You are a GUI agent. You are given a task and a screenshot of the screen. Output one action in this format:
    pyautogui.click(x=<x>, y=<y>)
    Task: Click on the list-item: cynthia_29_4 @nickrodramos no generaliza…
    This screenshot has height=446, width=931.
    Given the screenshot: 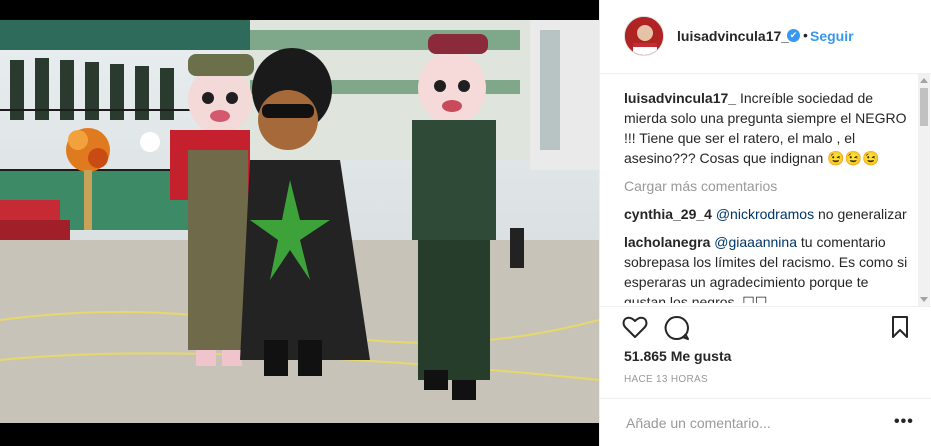 What is the action you would take?
    pyautogui.click(x=767, y=214)
    